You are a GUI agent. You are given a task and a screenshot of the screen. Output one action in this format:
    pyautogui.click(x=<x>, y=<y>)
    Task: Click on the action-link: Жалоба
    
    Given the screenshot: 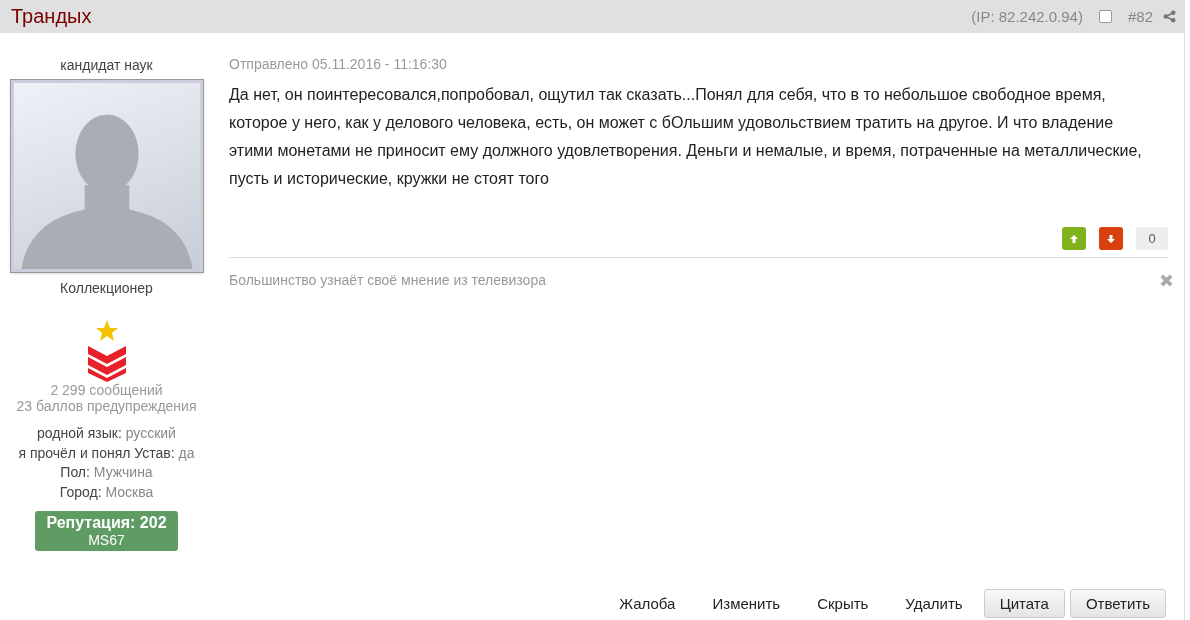 What is the action you would take?
    pyautogui.click(x=647, y=603)
    